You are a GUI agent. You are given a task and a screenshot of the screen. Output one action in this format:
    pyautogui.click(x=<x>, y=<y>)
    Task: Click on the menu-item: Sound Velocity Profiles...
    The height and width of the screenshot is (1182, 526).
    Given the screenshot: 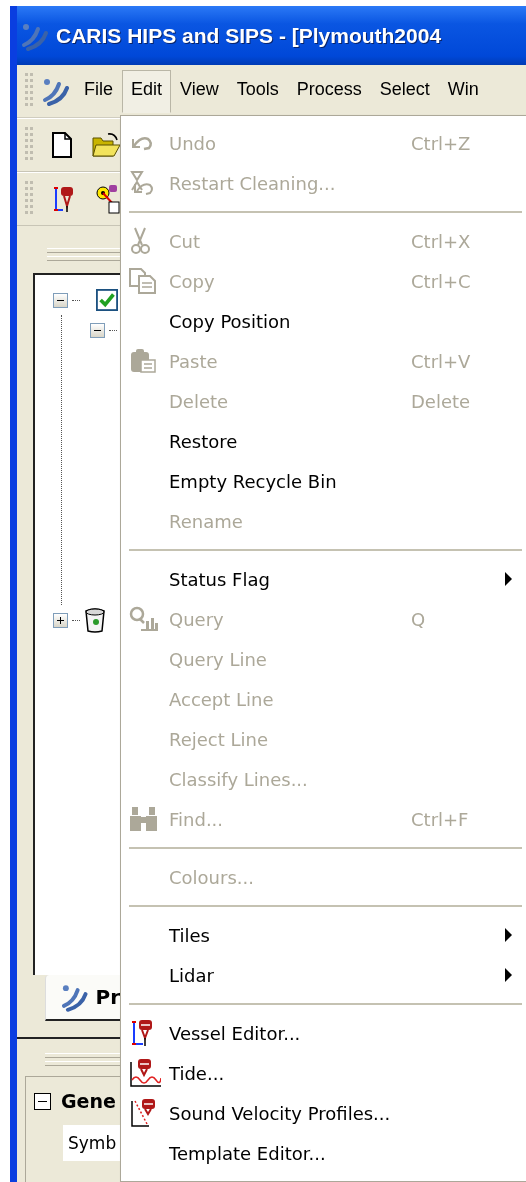 What is the action you would take?
    pyautogui.click(x=323, y=1113)
    